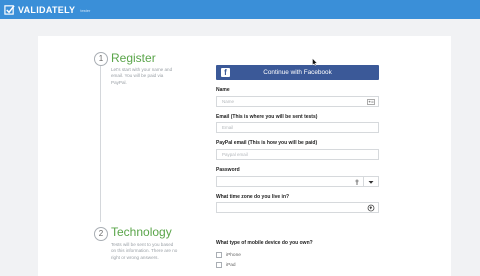  Describe the element at coordinates (297, 207) in the screenshot. I see `timezone-field` at that location.